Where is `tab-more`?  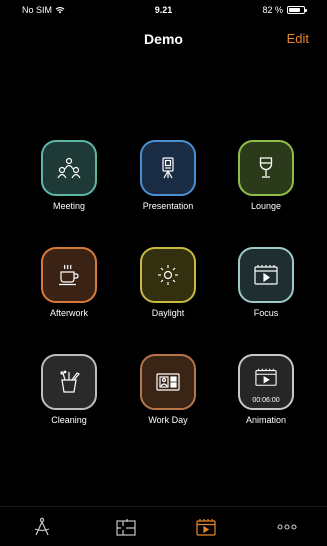
tab-more is located at coordinates (287, 527).